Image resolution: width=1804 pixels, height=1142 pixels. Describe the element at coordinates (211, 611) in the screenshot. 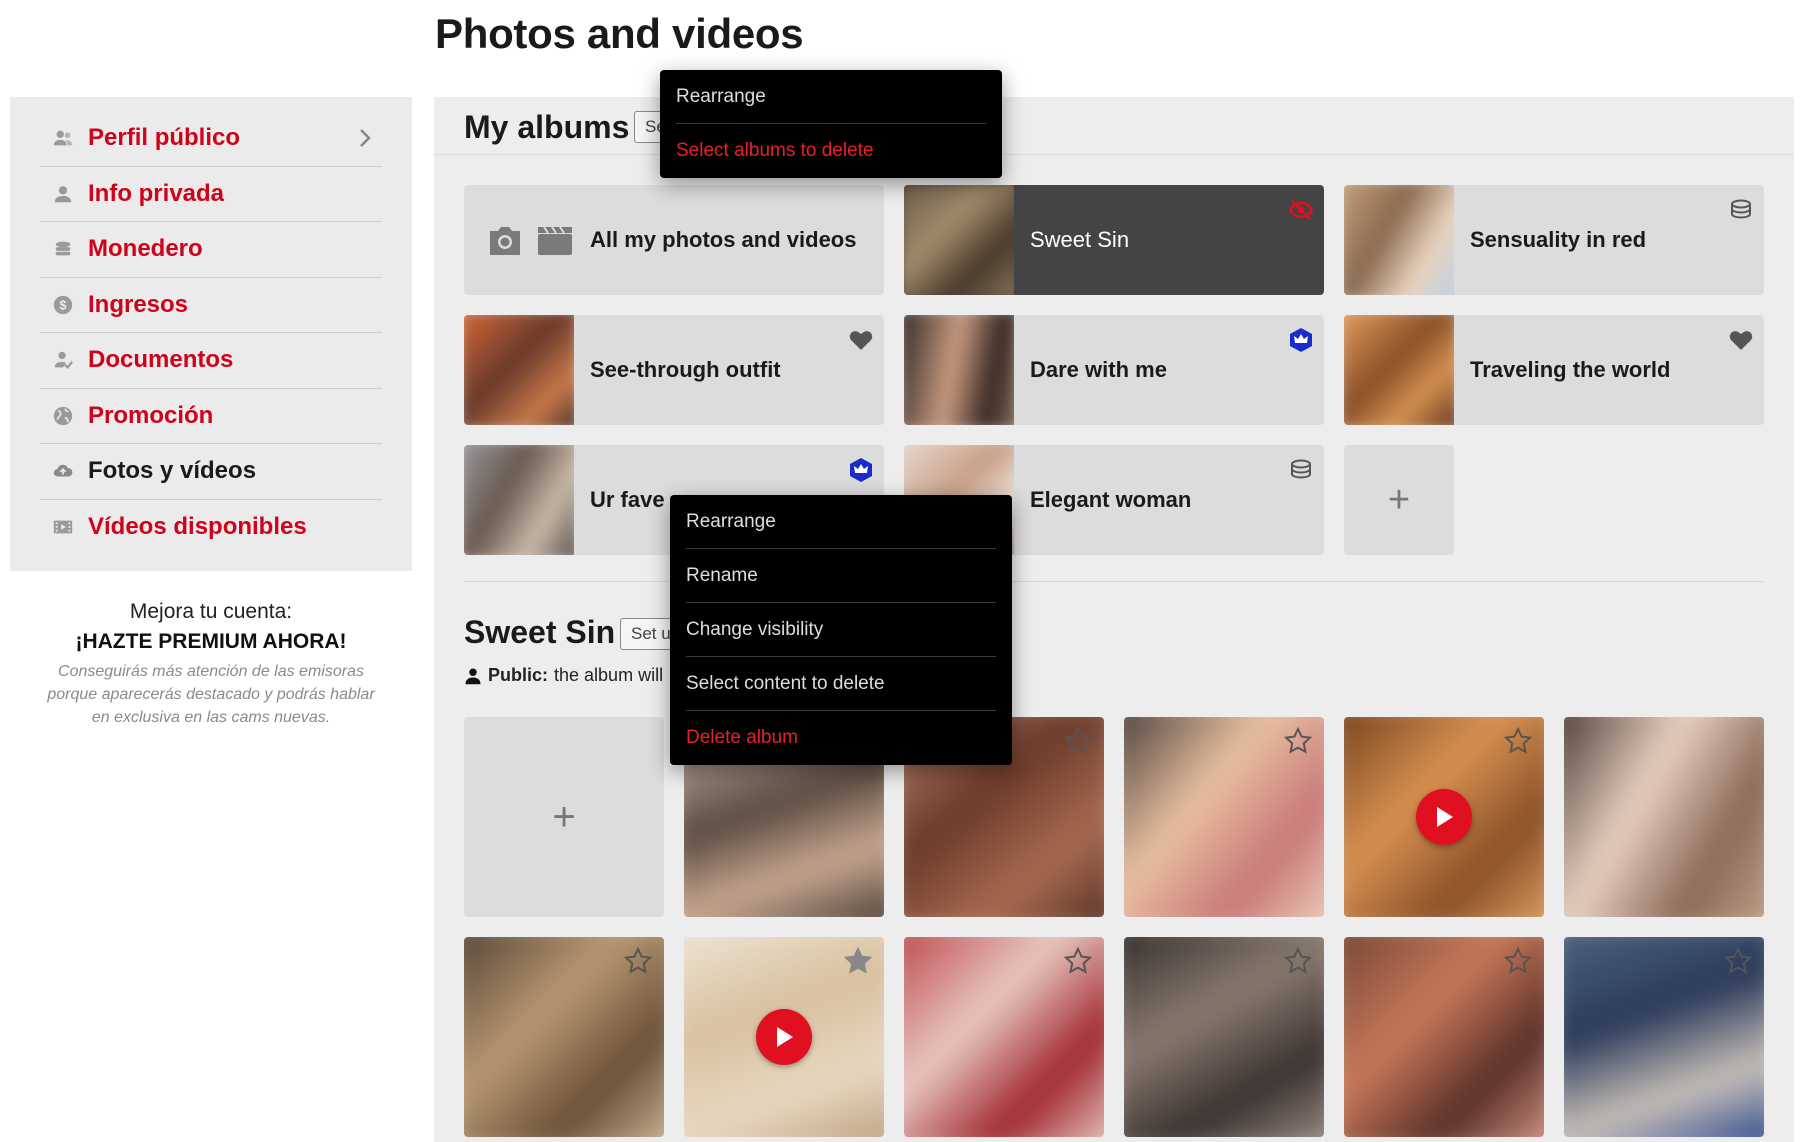

I see `premium-headline: Mejora tu cuenta:` at that location.